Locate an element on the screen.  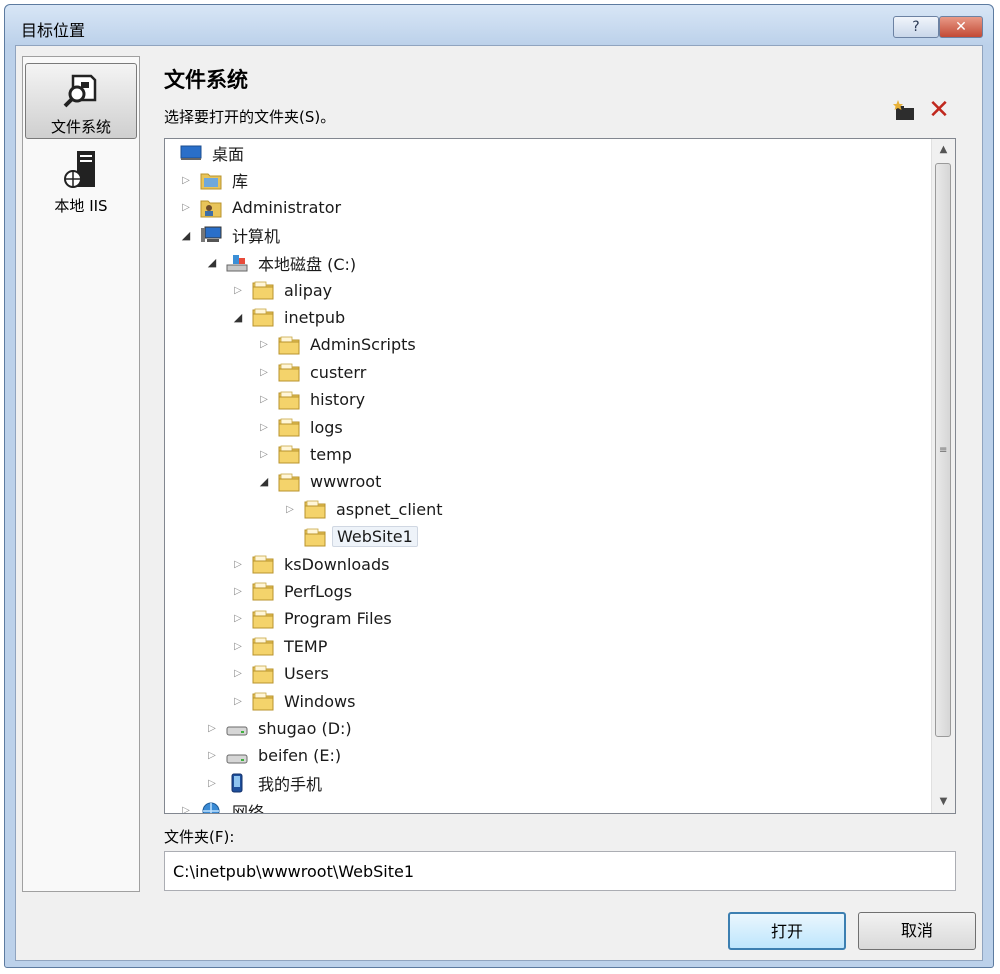
tree-node: ▷ 库 is located at coordinates (215, 180).